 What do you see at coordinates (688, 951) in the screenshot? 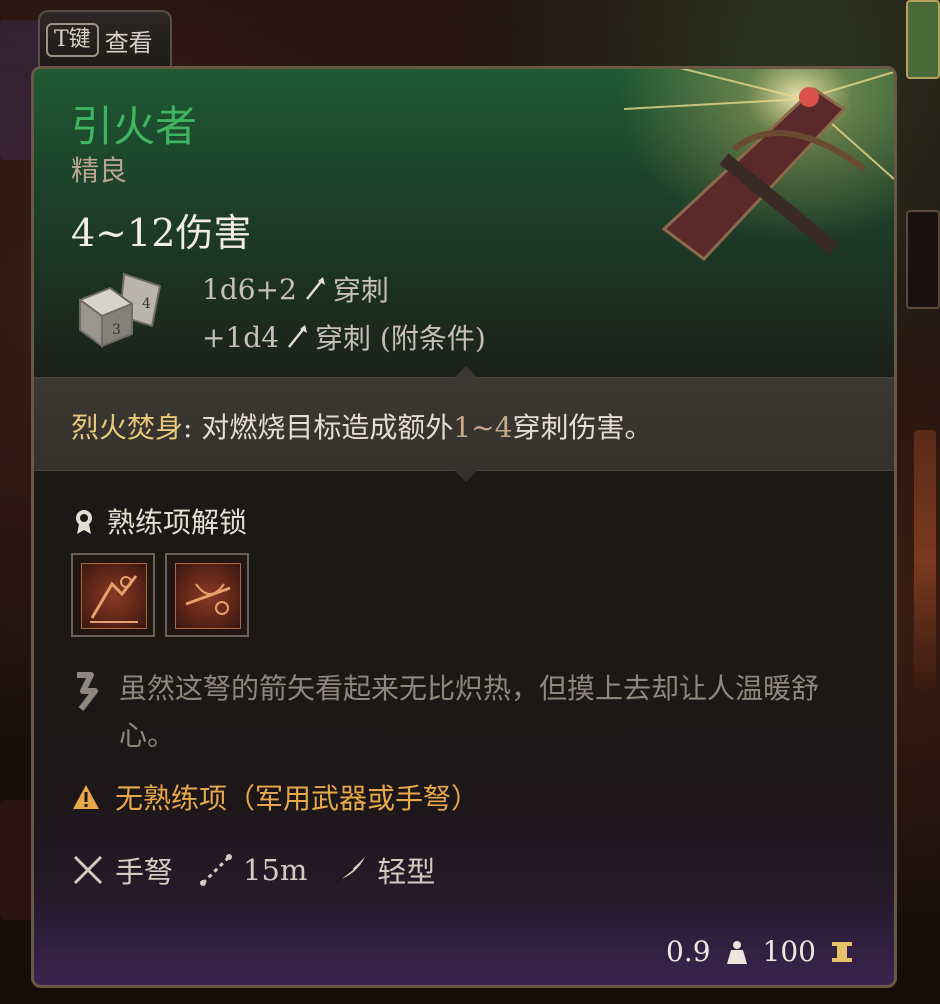
I see `item-weight: 0.9` at bounding box center [688, 951].